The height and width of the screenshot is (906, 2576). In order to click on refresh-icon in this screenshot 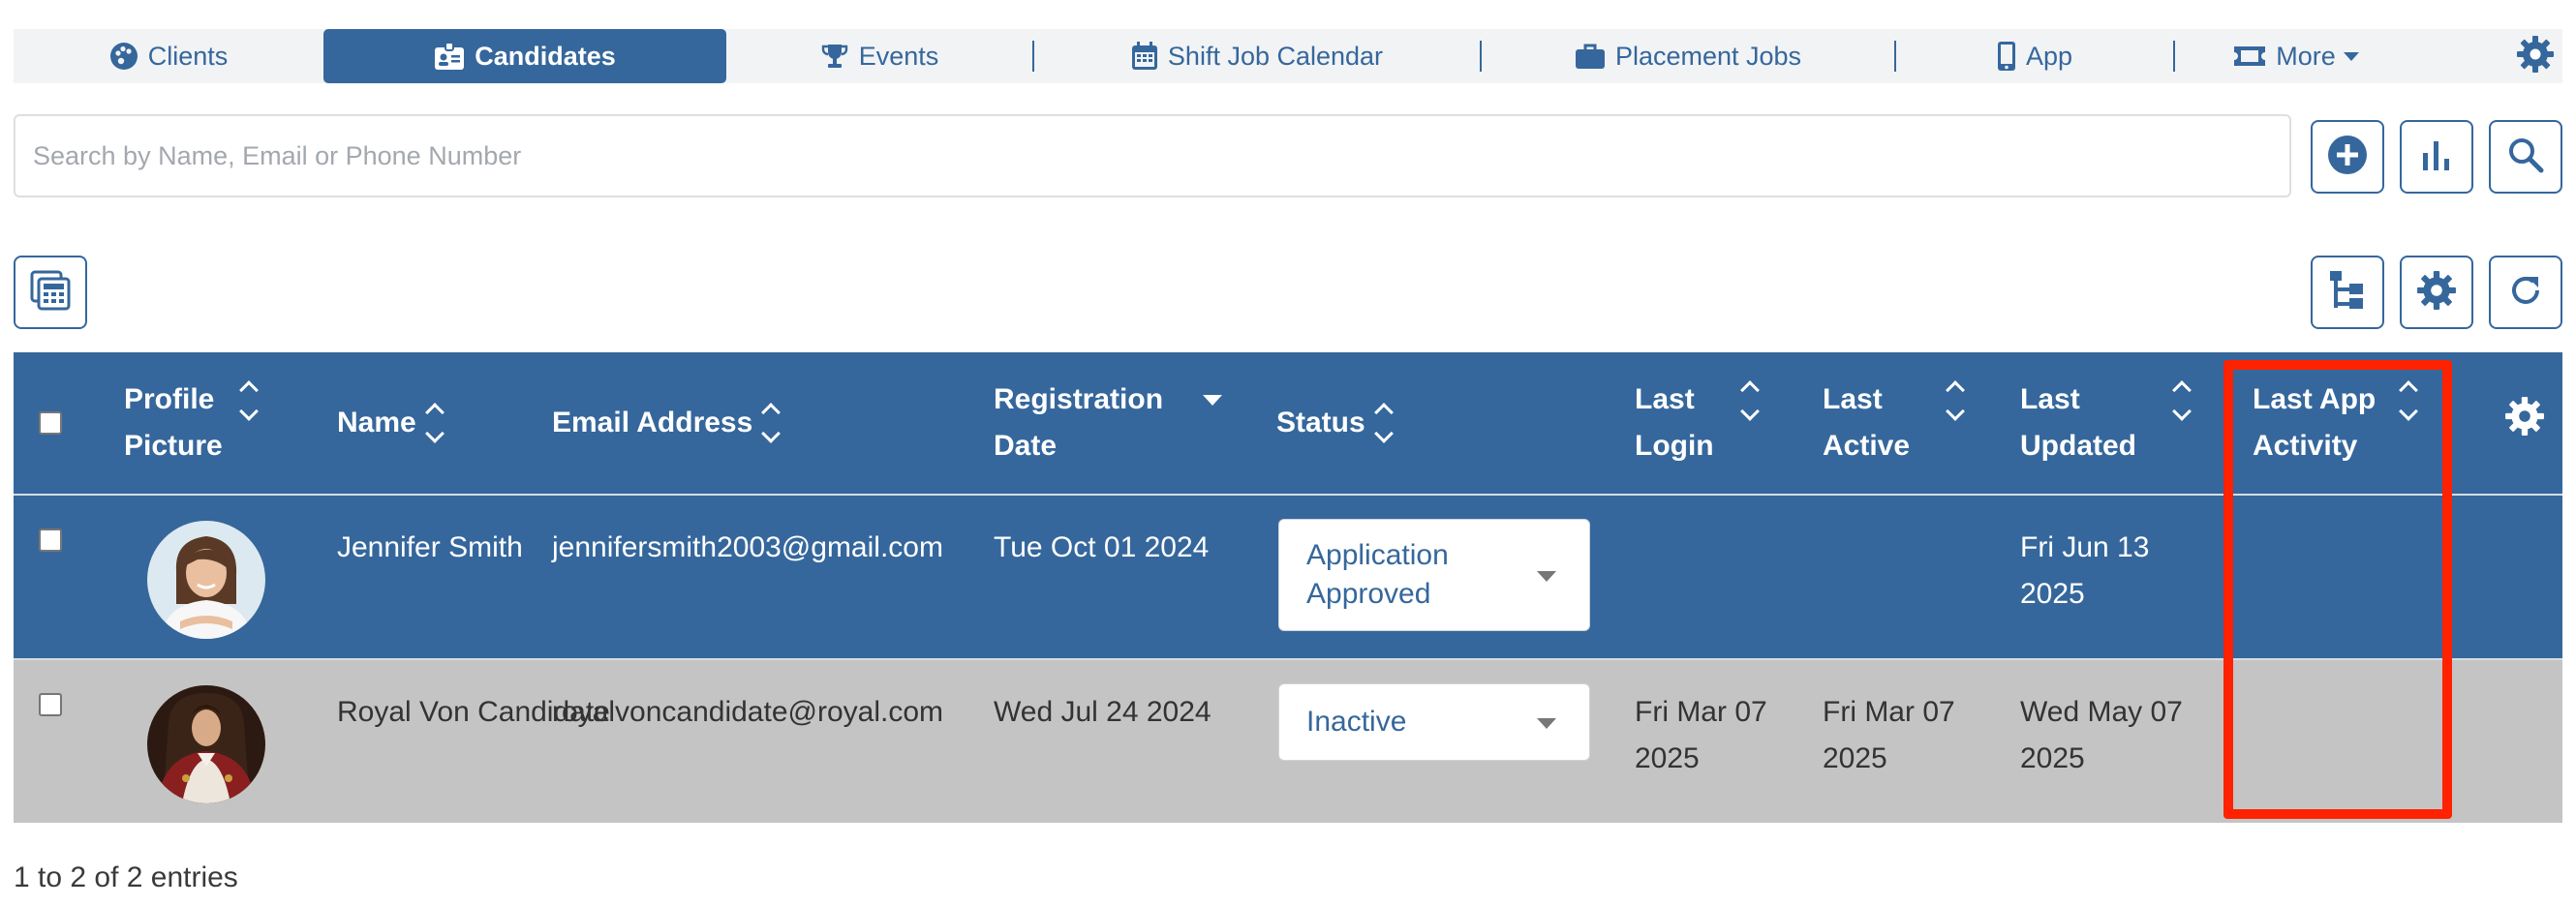, I will do `click(2525, 293)`.